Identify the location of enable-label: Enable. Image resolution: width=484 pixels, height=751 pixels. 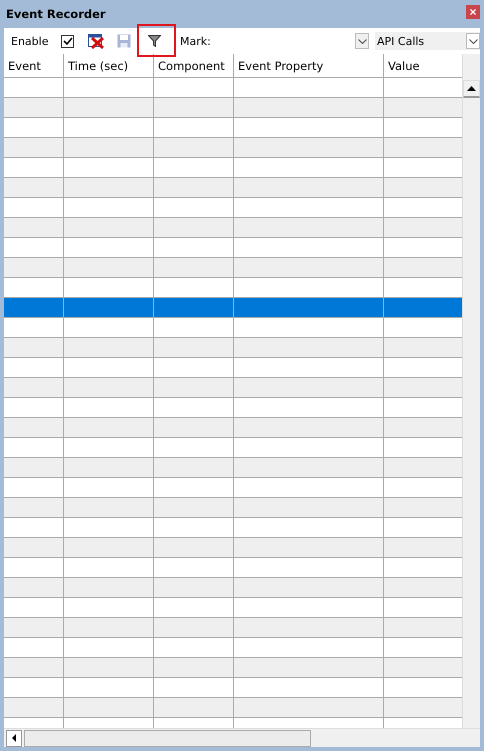
(30, 41).